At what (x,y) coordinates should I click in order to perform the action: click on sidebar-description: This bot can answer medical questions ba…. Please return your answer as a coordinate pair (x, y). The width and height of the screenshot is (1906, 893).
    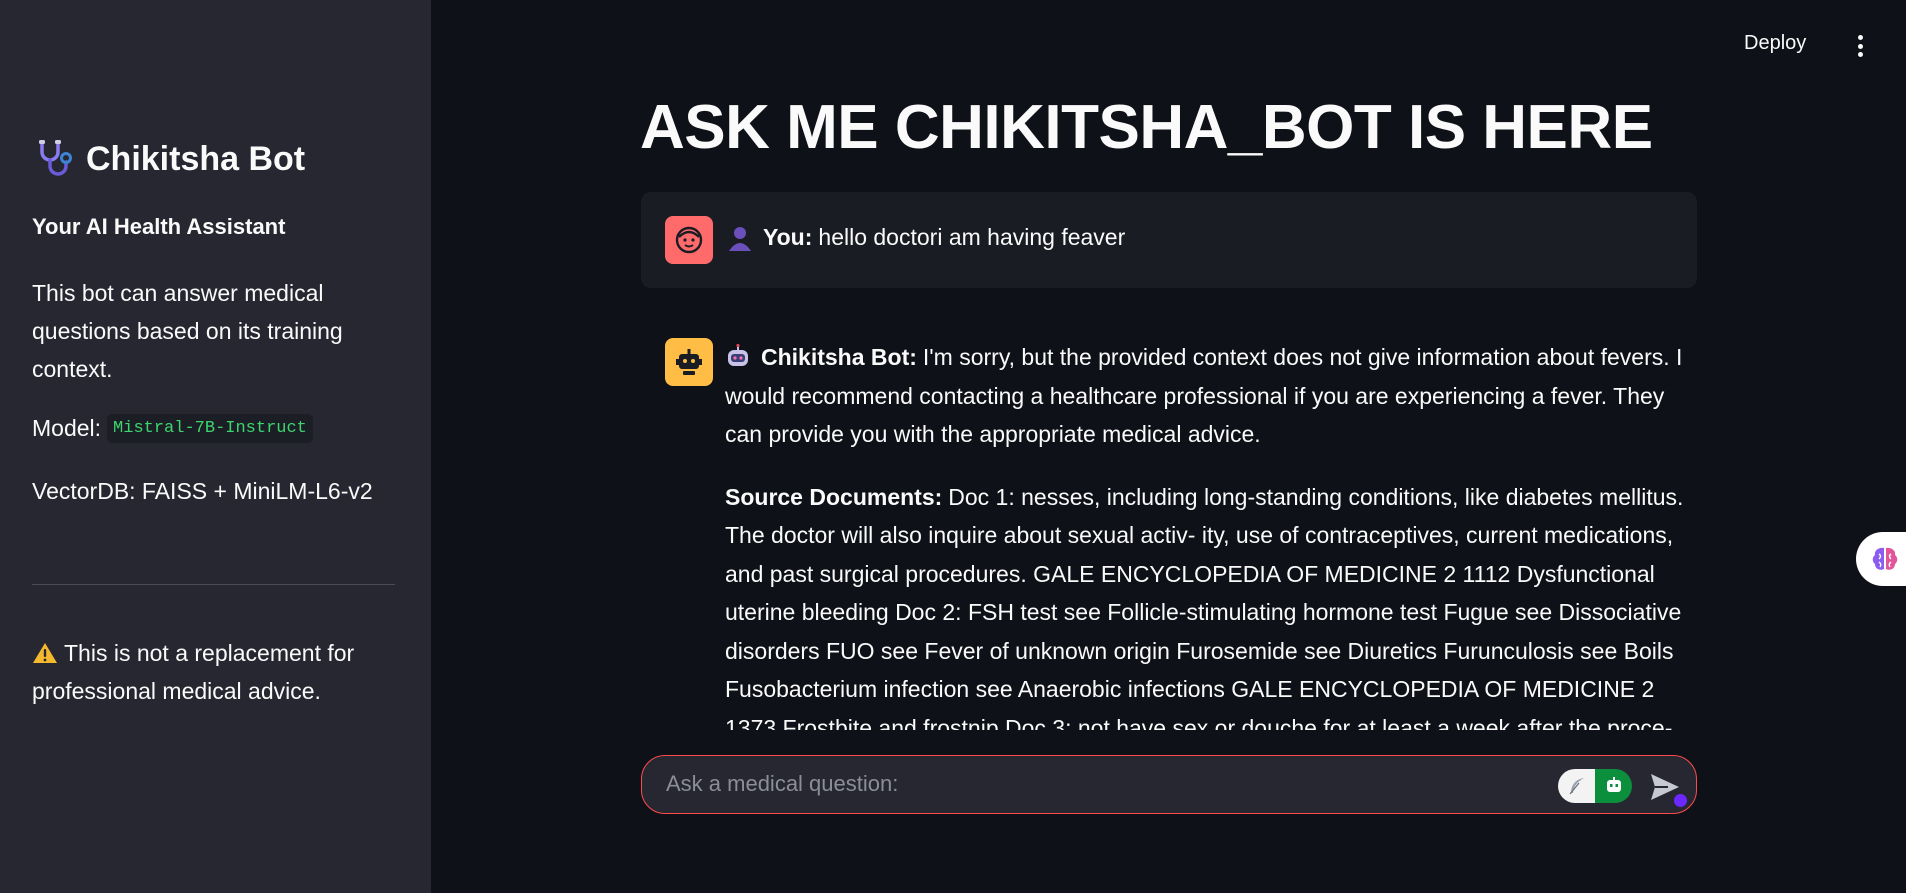
    Looking at the image, I should click on (187, 331).